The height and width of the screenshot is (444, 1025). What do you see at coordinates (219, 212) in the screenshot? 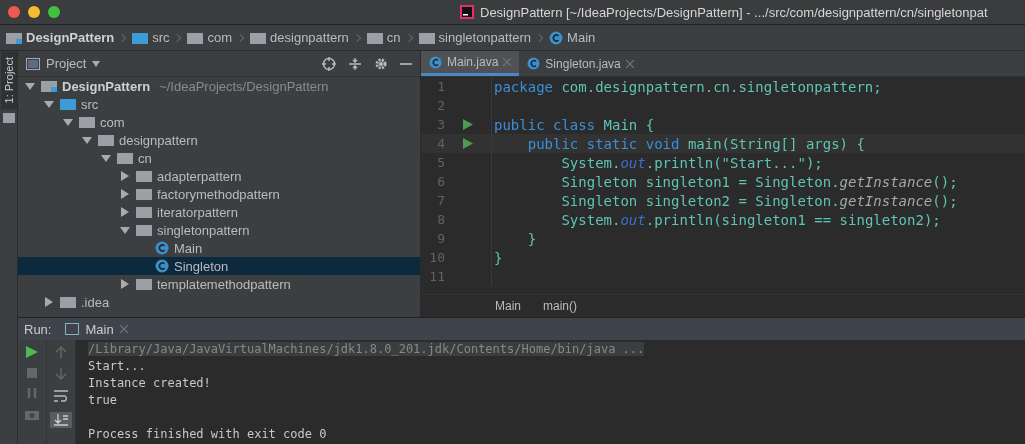
I see `tree-item: iteratorpattern` at bounding box center [219, 212].